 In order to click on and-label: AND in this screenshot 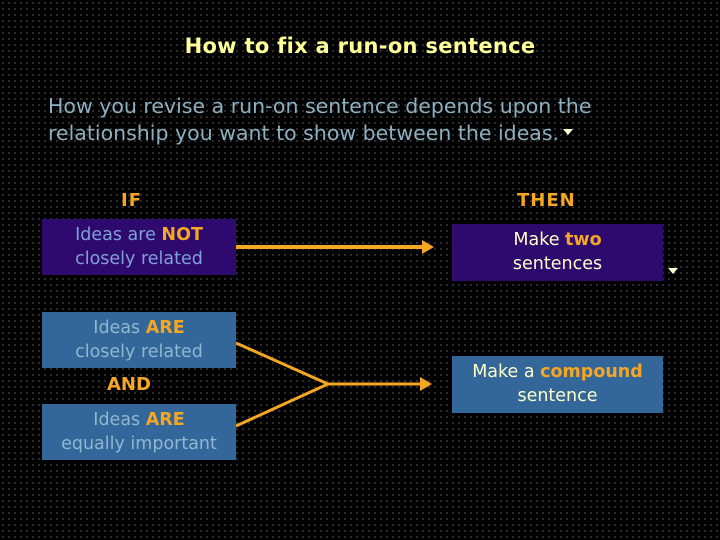, I will do `click(129, 384)`.